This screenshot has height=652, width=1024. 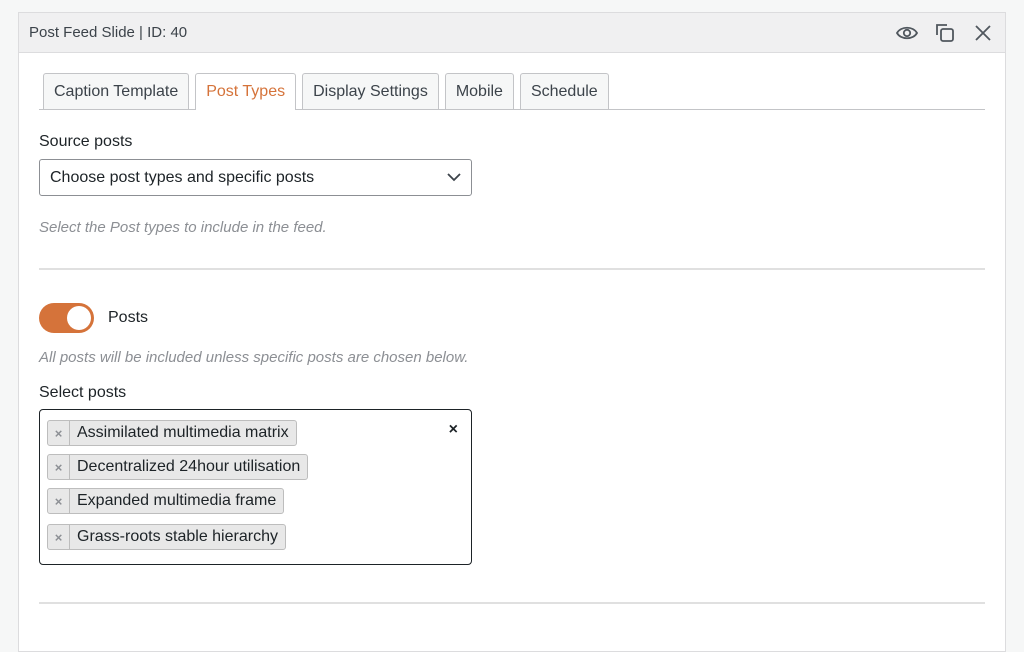 What do you see at coordinates (512, 33) in the screenshot?
I see `panel-header: Post Feed Slide | ID: 40` at bounding box center [512, 33].